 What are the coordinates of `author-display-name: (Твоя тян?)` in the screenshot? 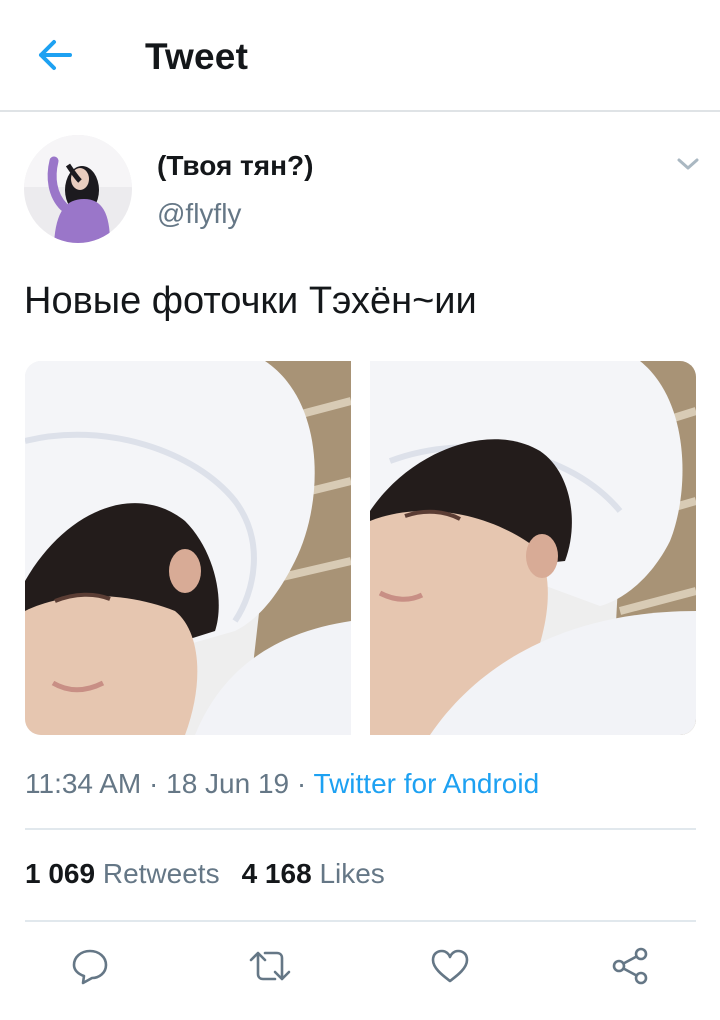 It's located at (235, 166).